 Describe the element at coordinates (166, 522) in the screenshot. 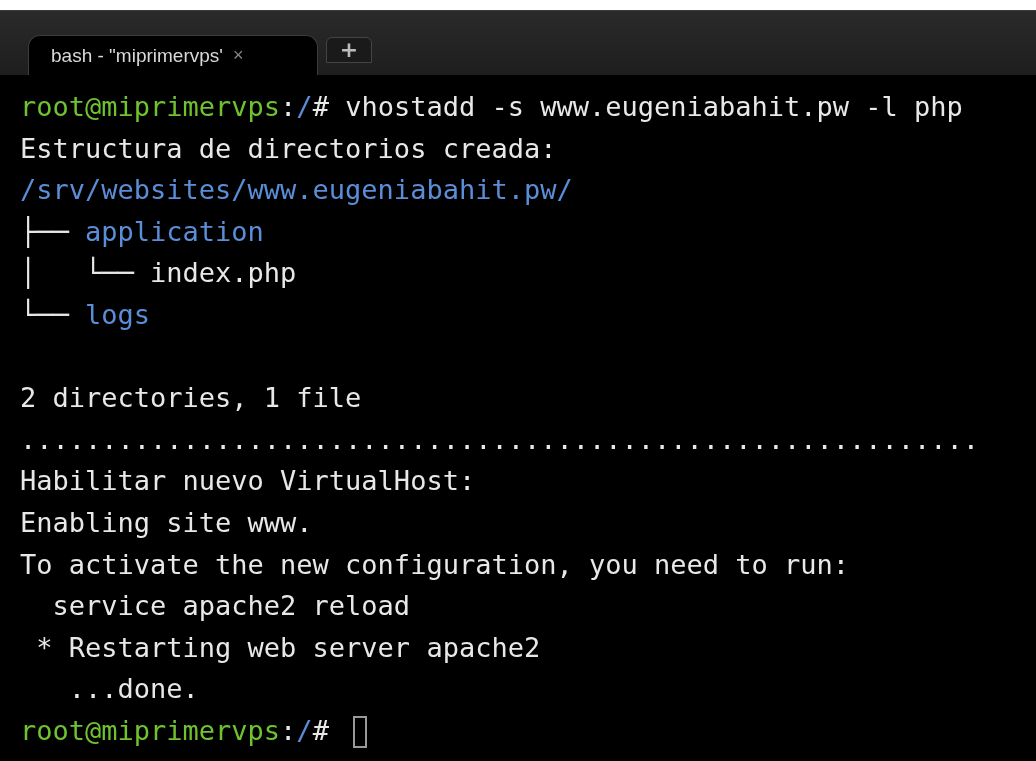

I see `output-text: Enabling site www.` at that location.